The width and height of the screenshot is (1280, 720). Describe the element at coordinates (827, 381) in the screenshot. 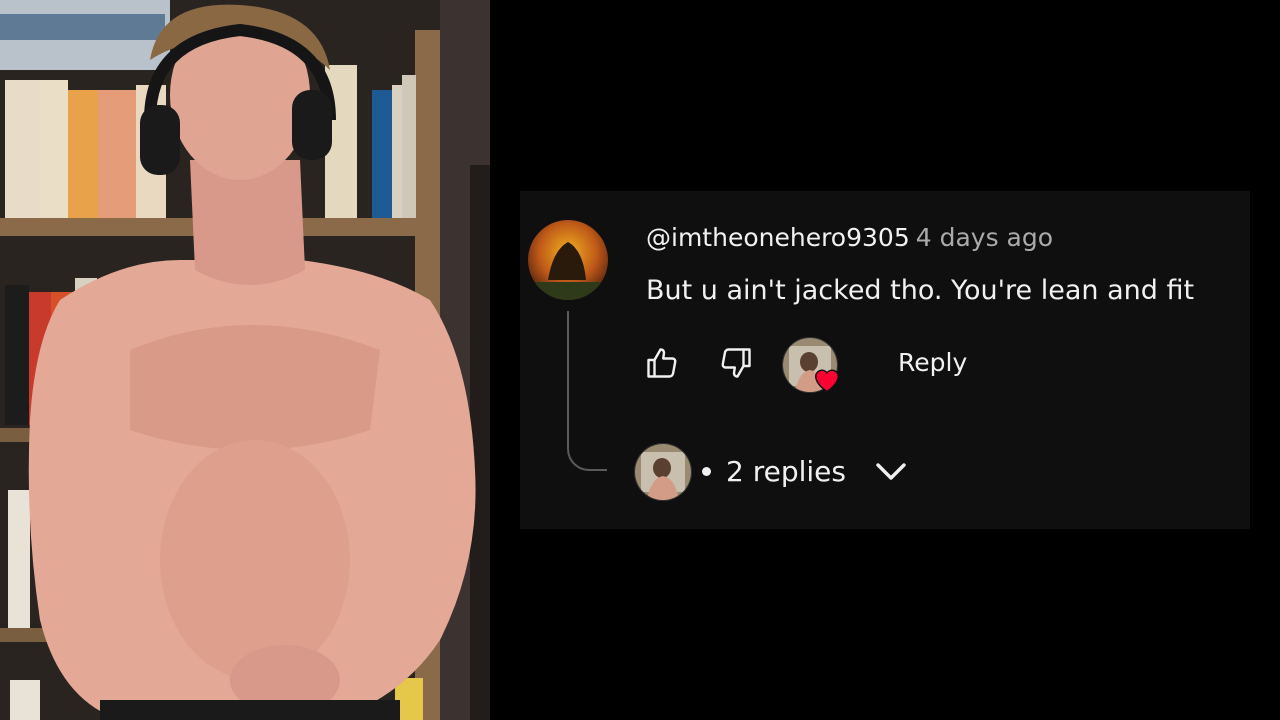

I see `heart-icon` at that location.